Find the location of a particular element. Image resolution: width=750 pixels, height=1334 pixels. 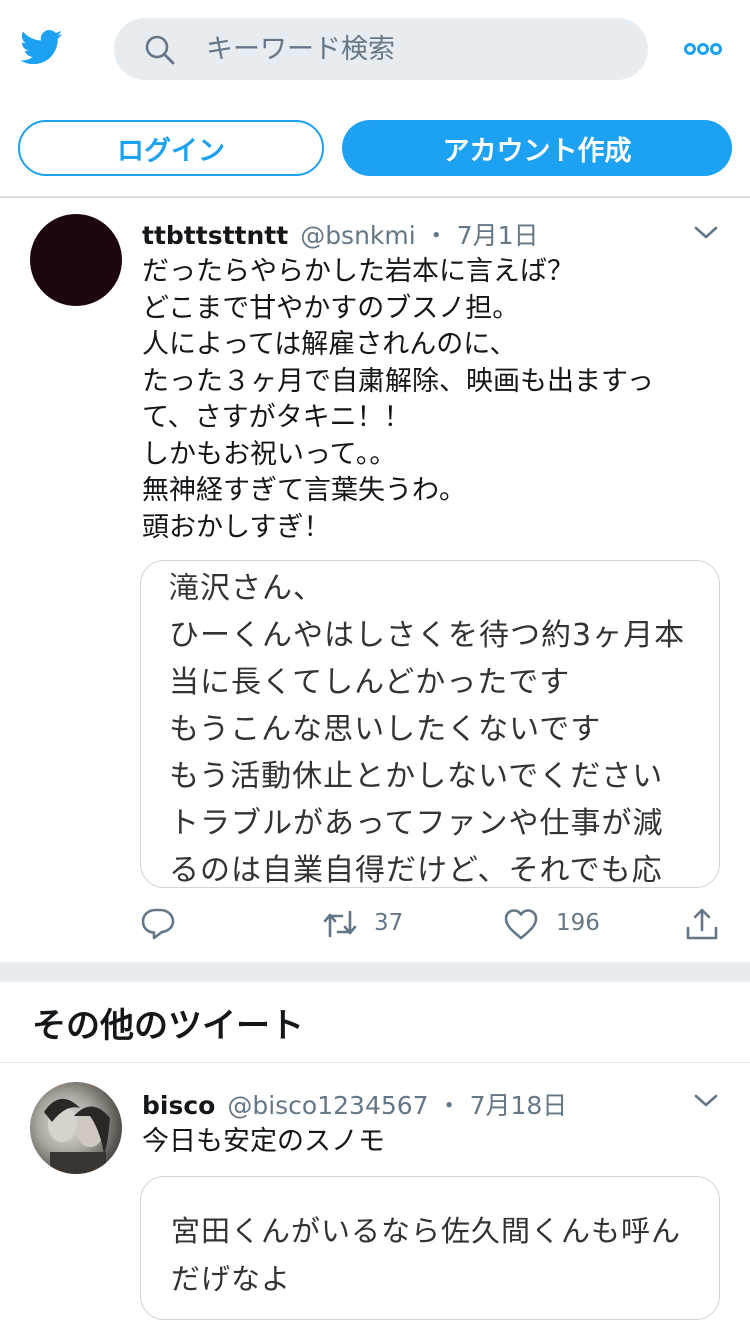

reply-icon is located at coordinates (158, 924).